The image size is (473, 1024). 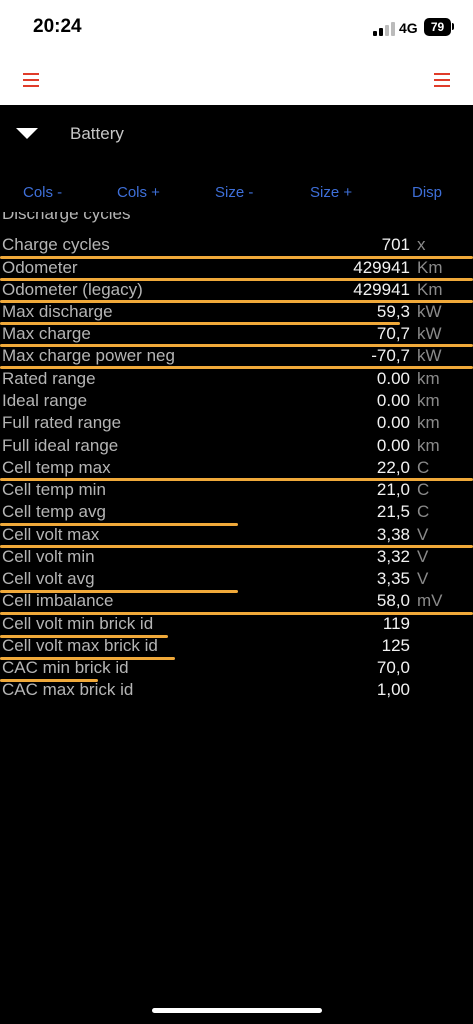 I want to click on row-label: Cell volt min brick id, so click(x=78, y=623).